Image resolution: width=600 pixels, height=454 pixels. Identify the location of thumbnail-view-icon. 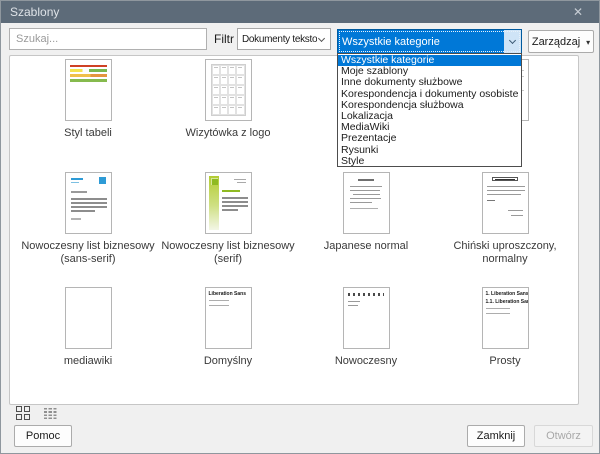
(23, 413).